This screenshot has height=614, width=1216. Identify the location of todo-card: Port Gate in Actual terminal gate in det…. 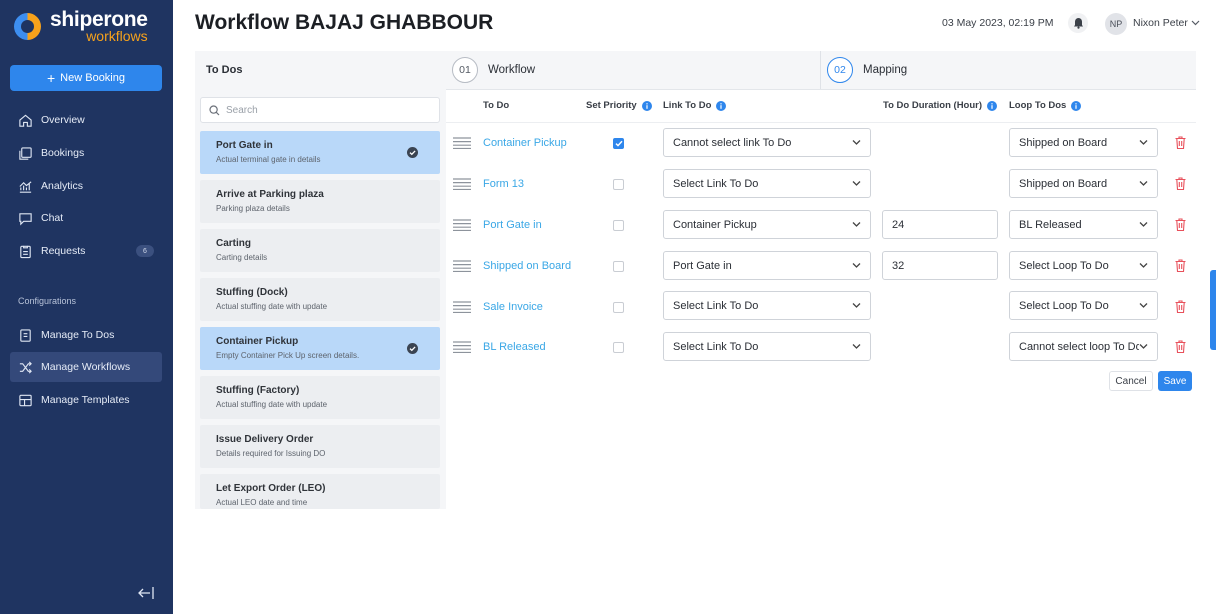
(320, 152).